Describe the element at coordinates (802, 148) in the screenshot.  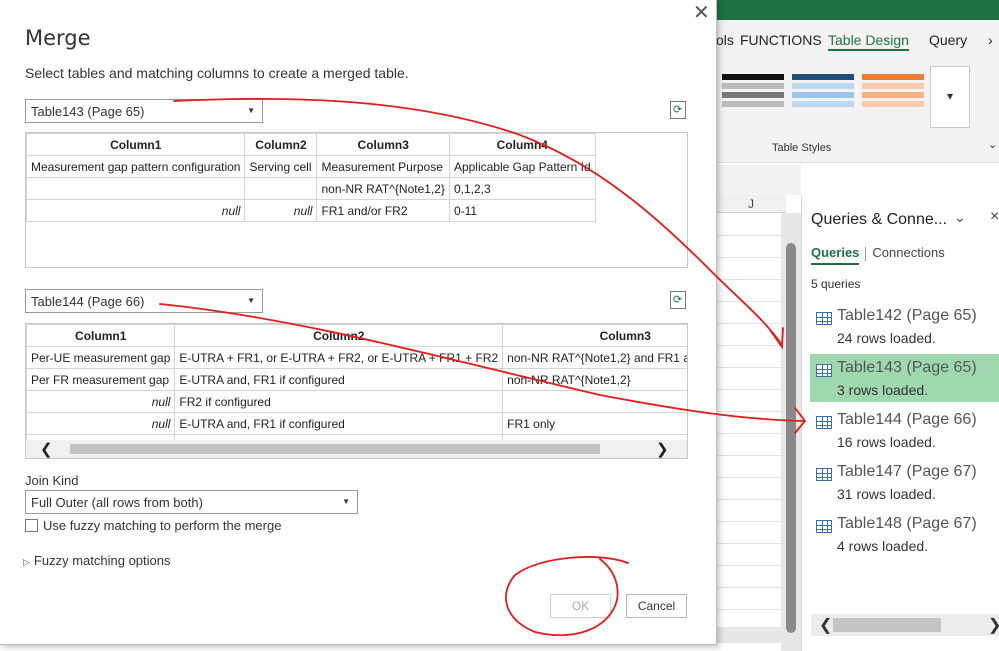
I see `table-styles-label: Table Styles` at that location.